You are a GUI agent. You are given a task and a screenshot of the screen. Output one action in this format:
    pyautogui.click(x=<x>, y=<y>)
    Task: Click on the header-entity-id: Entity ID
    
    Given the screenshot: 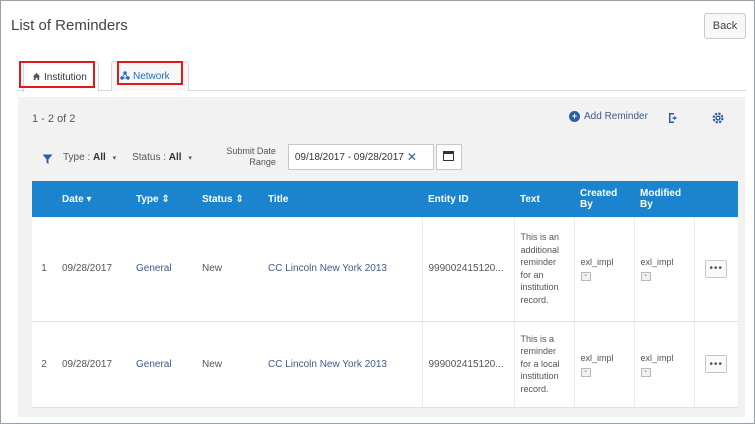 What is the action you would take?
    pyautogui.click(x=468, y=199)
    